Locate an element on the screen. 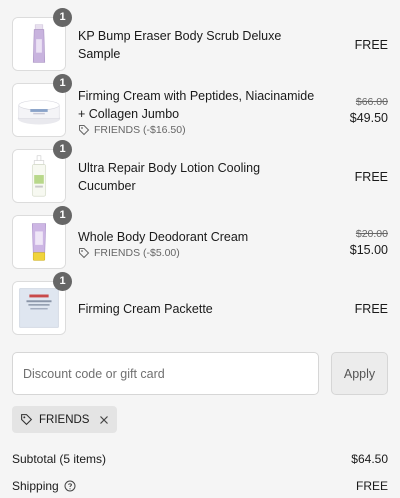 Image resolution: width=400 pixels, height=498 pixels. shipping-row: Shipping FREE is located at coordinates (200, 486).